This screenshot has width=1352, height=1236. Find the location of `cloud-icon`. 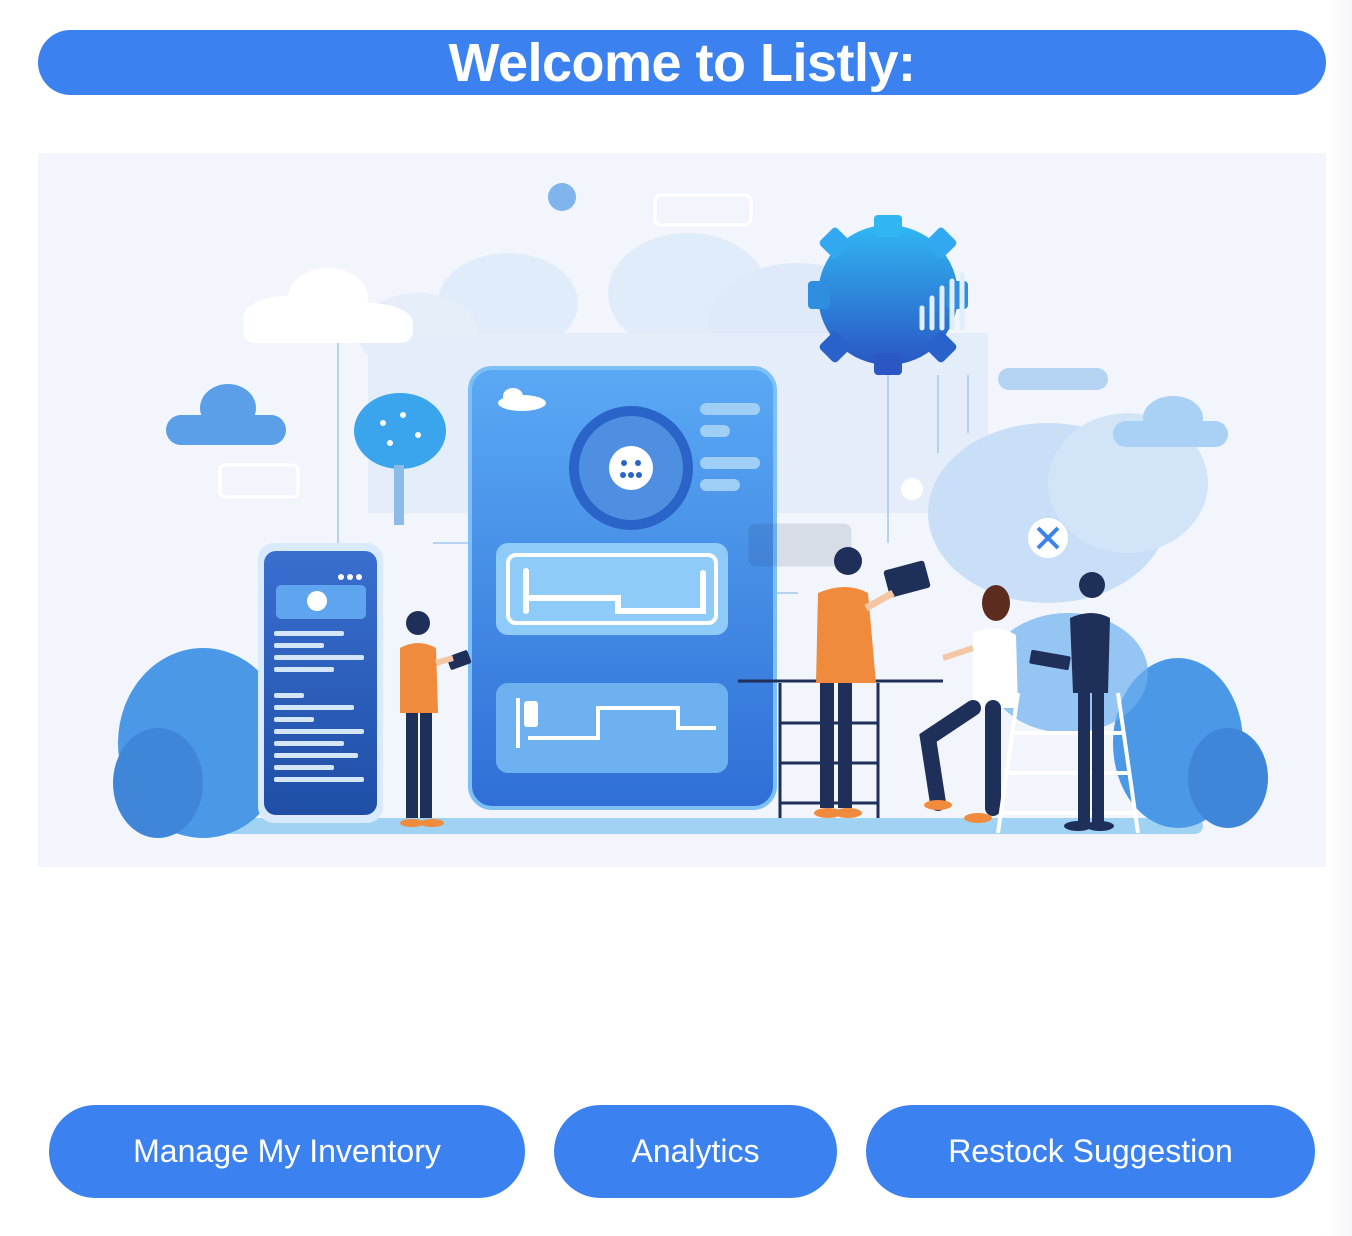

cloud-icon is located at coordinates (1053, 379).